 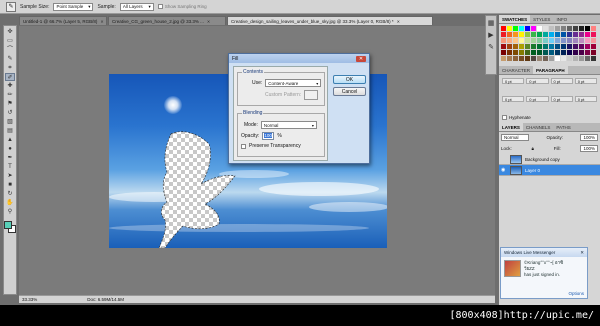 What do you see at coordinates (511, 127) in the screenshot?
I see `tab-layers: LAYERS` at bounding box center [511, 127].